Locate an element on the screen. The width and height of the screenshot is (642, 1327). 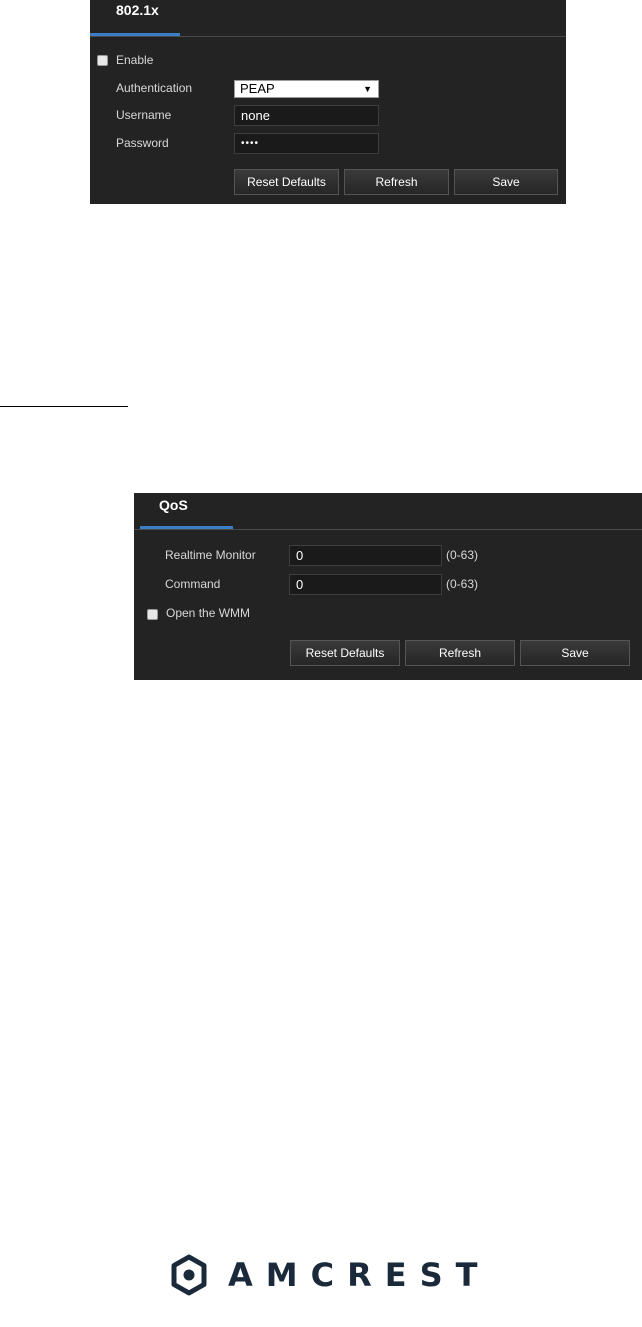
wmm-checkbox is located at coordinates (152, 614).